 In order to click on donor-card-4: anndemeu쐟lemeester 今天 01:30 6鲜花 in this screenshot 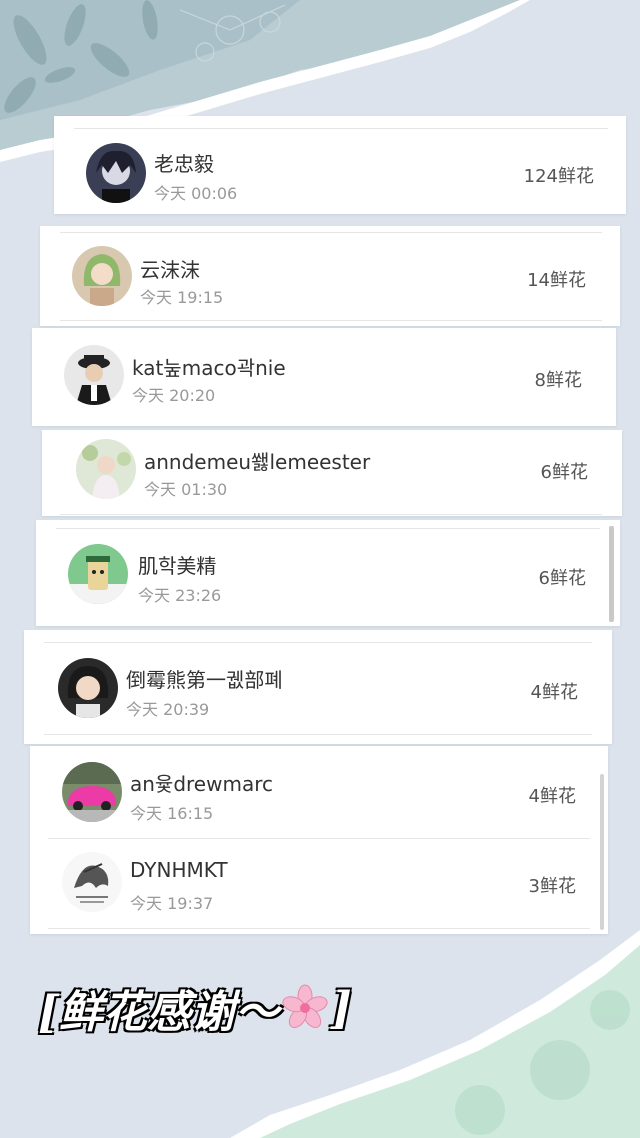, I will do `click(332, 473)`.